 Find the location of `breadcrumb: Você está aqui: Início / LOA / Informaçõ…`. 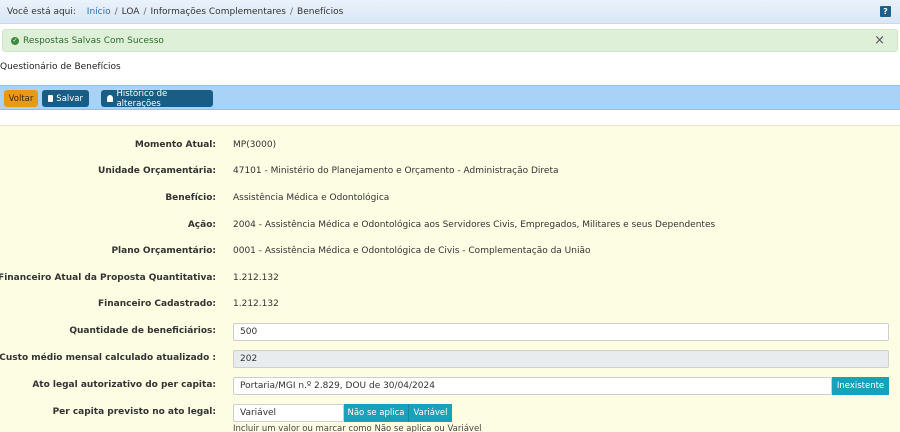

breadcrumb: Você está aqui: Início / LOA / Informaçõ… is located at coordinates (450, 12).